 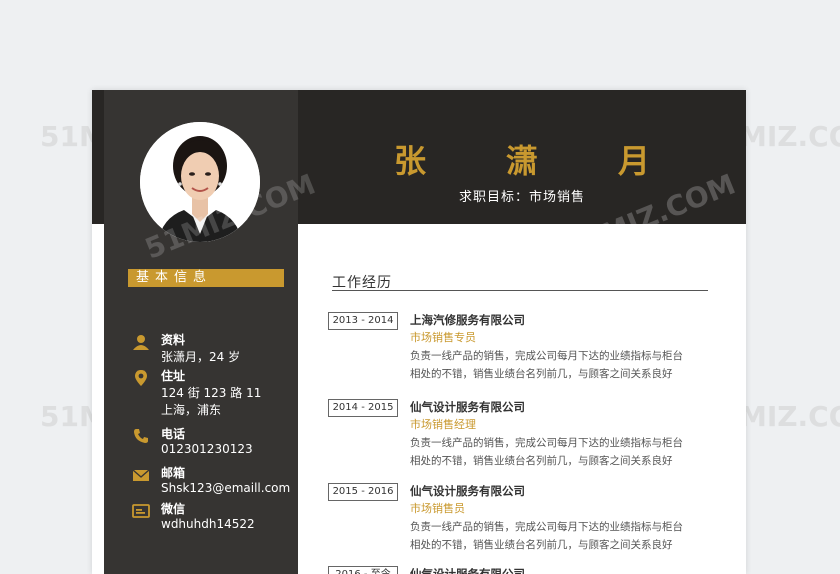 What do you see at coordinates (173, 434) in the screenshot?
I see `info-label: 电话` at bounding box center [173, 434].